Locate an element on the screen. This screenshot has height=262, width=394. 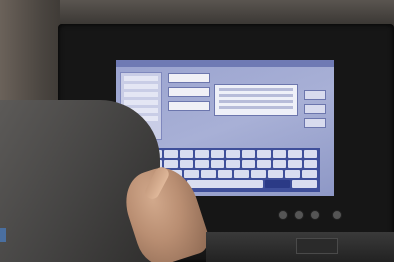
enter-key is located at coordinates (277, 184).